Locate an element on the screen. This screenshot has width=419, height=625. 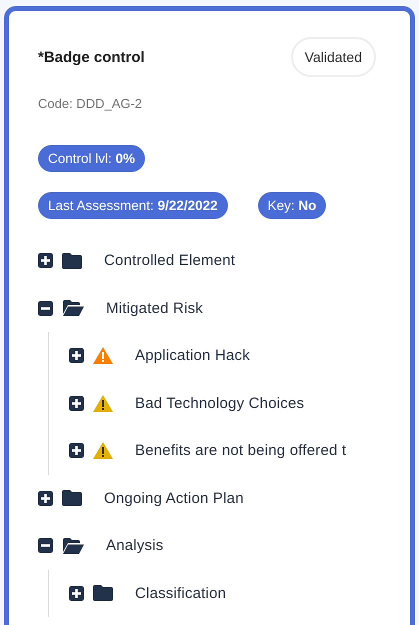
tree-item-label: Ongoing Action Plan is located at coordinates (174, 498).